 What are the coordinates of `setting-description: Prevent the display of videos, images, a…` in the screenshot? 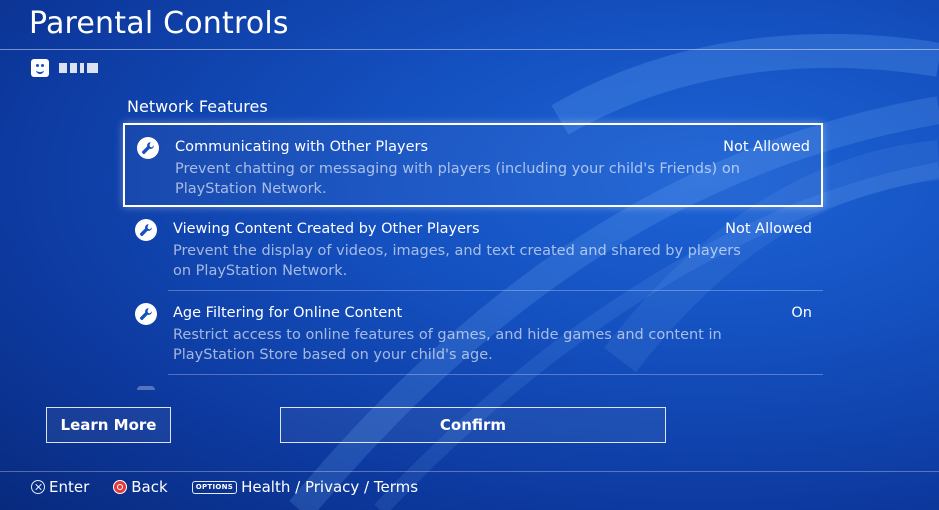 It's located at (457, 261).